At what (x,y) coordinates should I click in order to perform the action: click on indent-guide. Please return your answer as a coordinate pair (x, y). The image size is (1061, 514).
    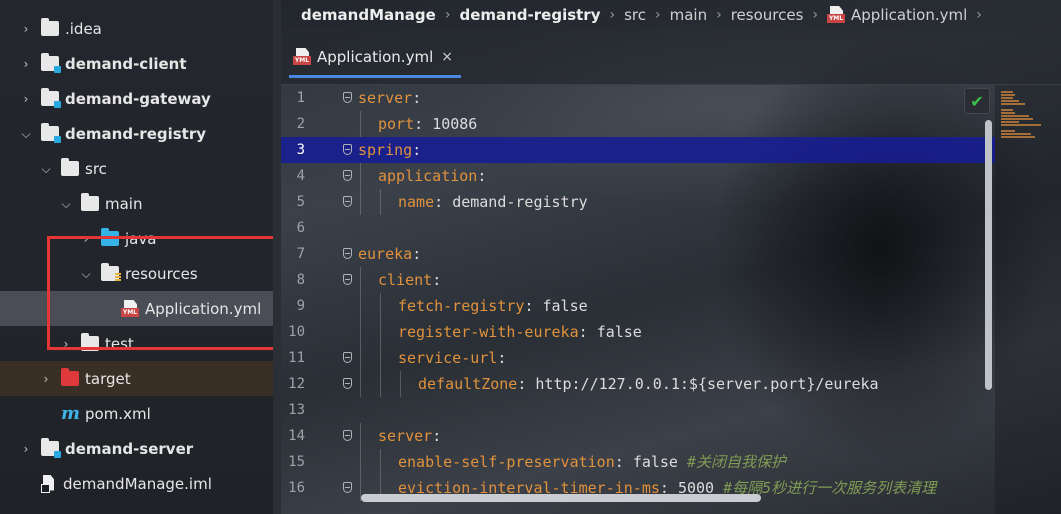
    Looking at the image, I should click on (380, 462).